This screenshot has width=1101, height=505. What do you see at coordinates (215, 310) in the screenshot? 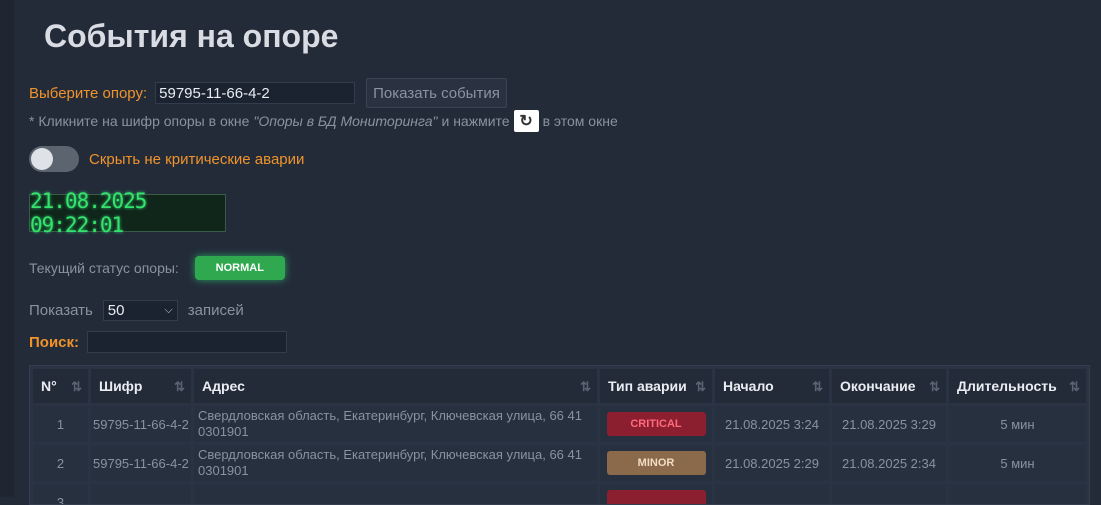
I see `page-length-after: записей` at bounding box center [215, 310].